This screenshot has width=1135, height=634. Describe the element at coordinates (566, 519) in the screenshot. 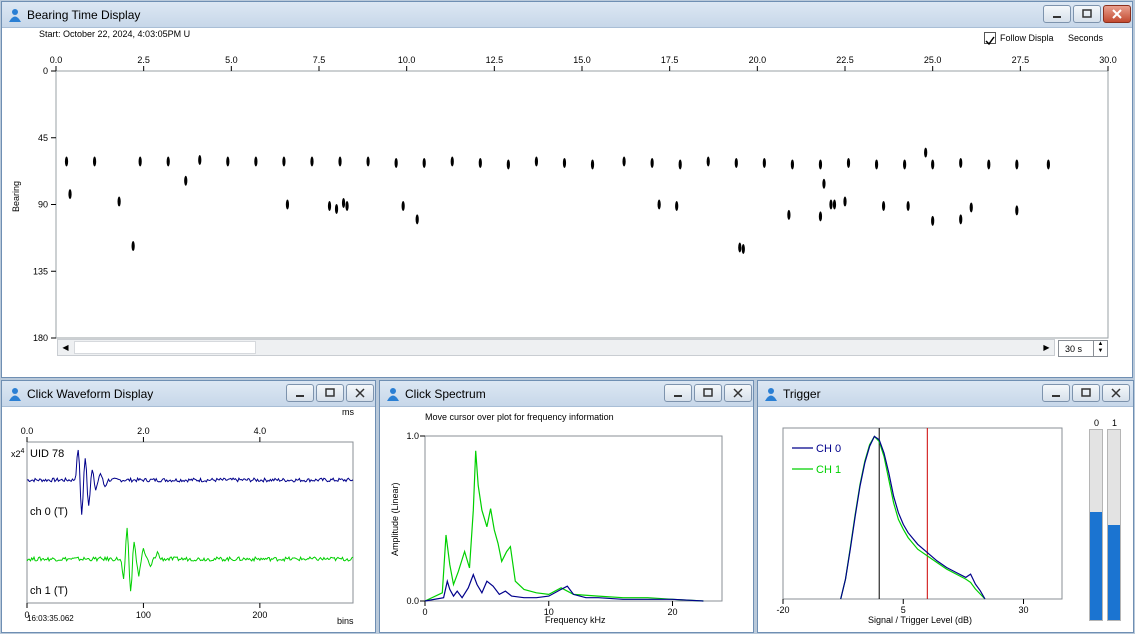

I see `spectrum-plot: 0 10 200.01.0` at that location.